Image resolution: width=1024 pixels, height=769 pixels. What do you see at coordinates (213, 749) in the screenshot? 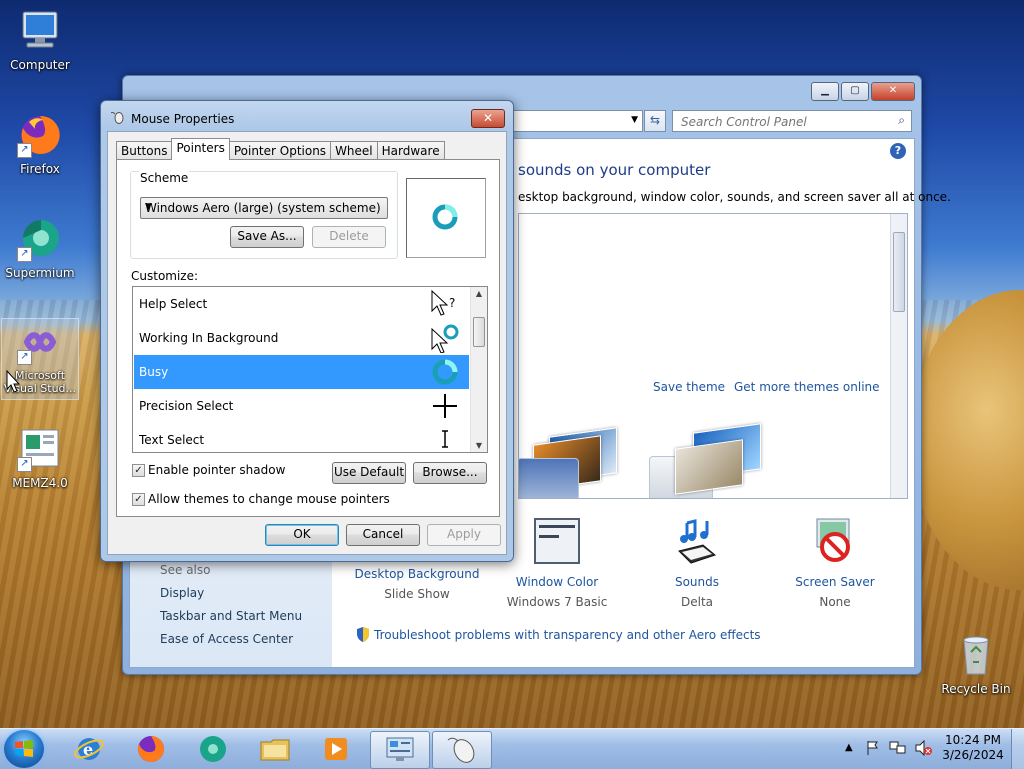
I see `taskbar-supermium` at bounding box center [213, 749].